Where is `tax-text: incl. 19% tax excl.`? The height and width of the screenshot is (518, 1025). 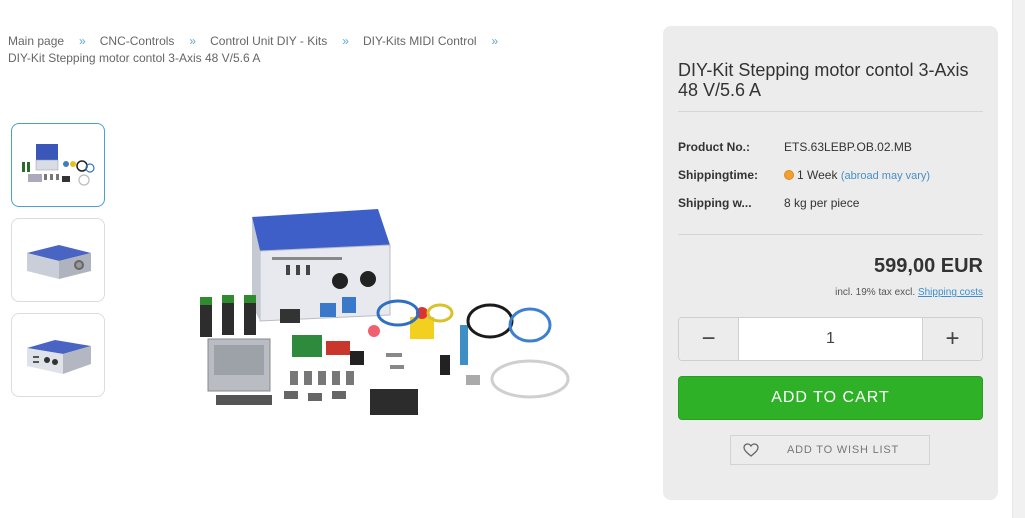
tax-text: incl. 19% tax excl. is located at coordinates (875, 292).